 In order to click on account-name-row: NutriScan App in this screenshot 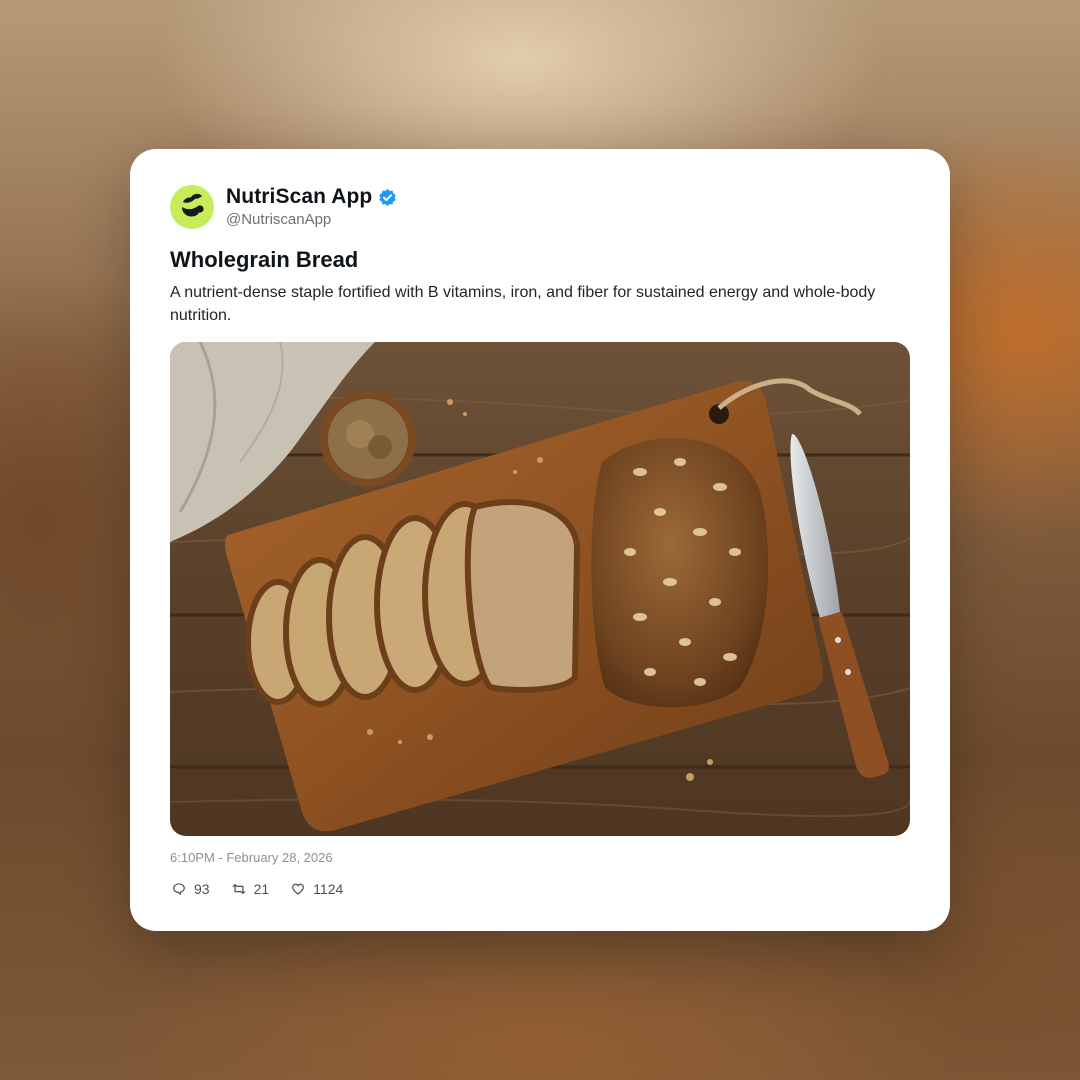, I will do `click(311, 197)`.